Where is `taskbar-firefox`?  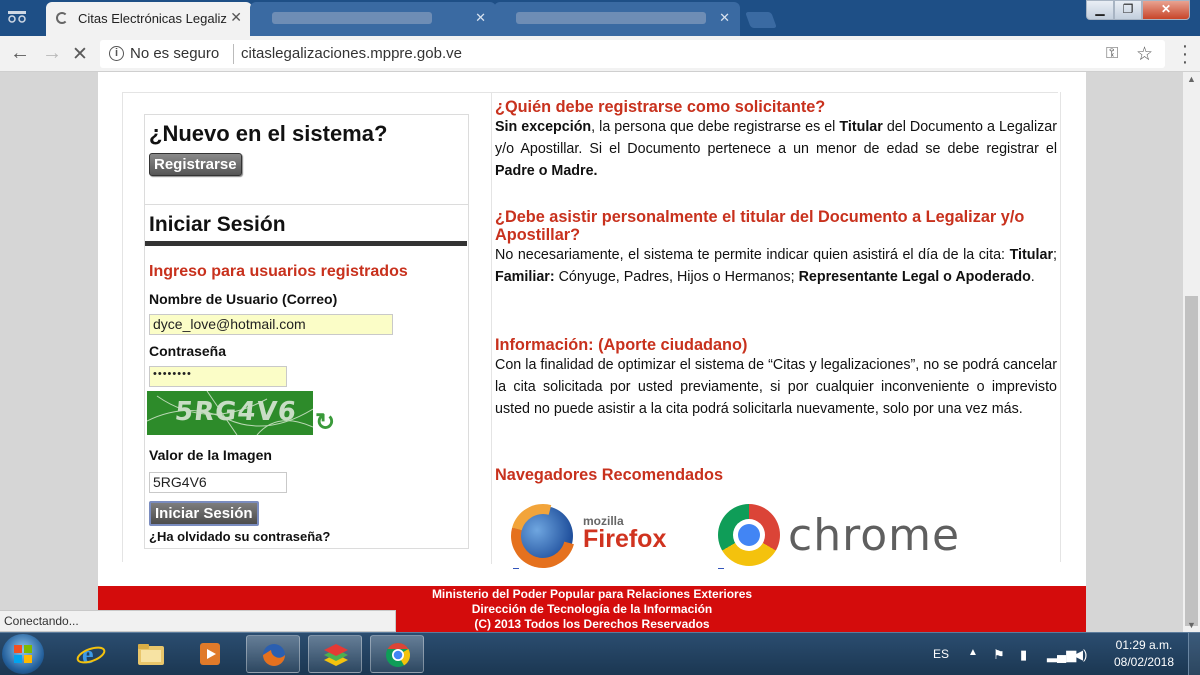 taskbar-firefox is located at coordinates (273, 654).